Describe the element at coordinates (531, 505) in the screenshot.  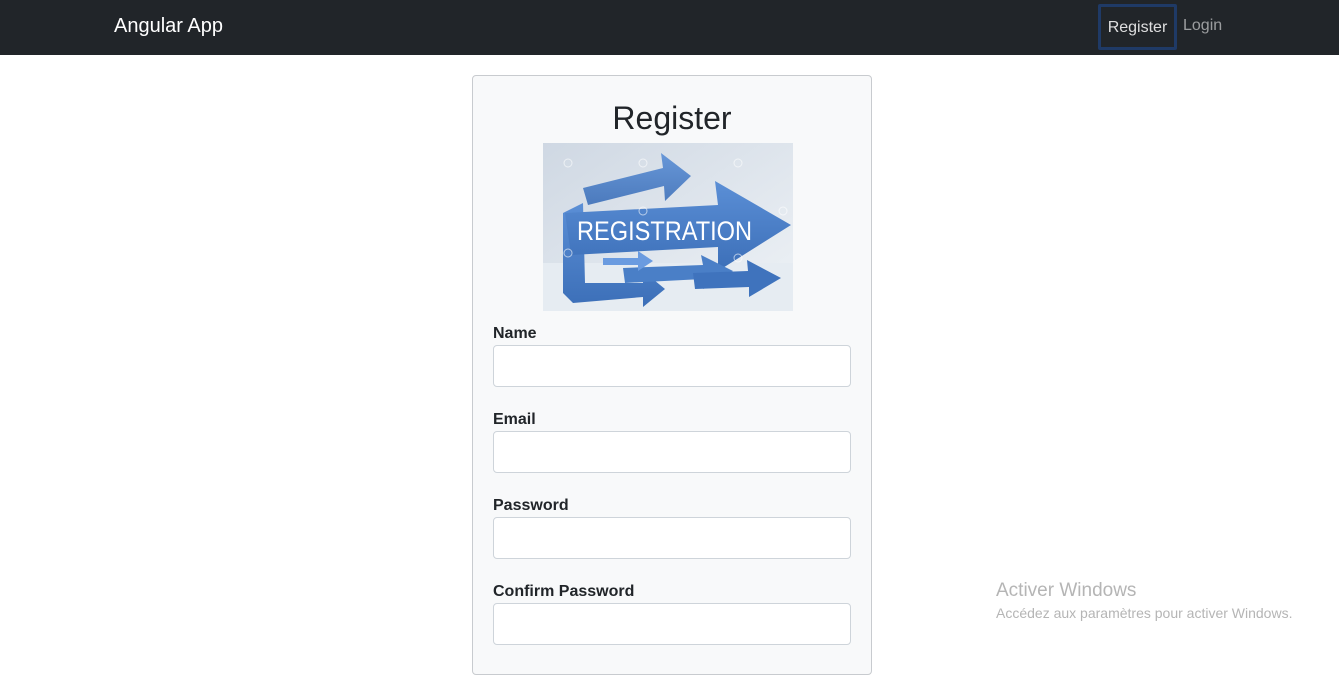
I see `password-label: Password` at that location.